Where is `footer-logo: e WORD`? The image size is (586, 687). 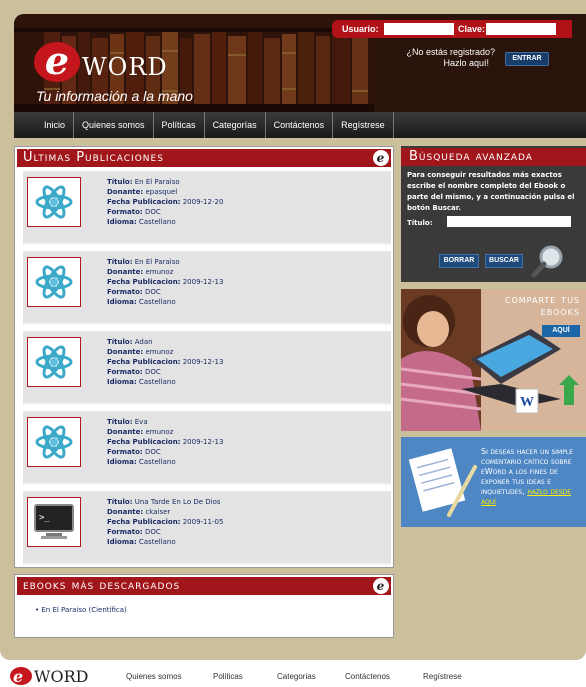
footer-logo: e WORD is located at coordinates (52, 676).